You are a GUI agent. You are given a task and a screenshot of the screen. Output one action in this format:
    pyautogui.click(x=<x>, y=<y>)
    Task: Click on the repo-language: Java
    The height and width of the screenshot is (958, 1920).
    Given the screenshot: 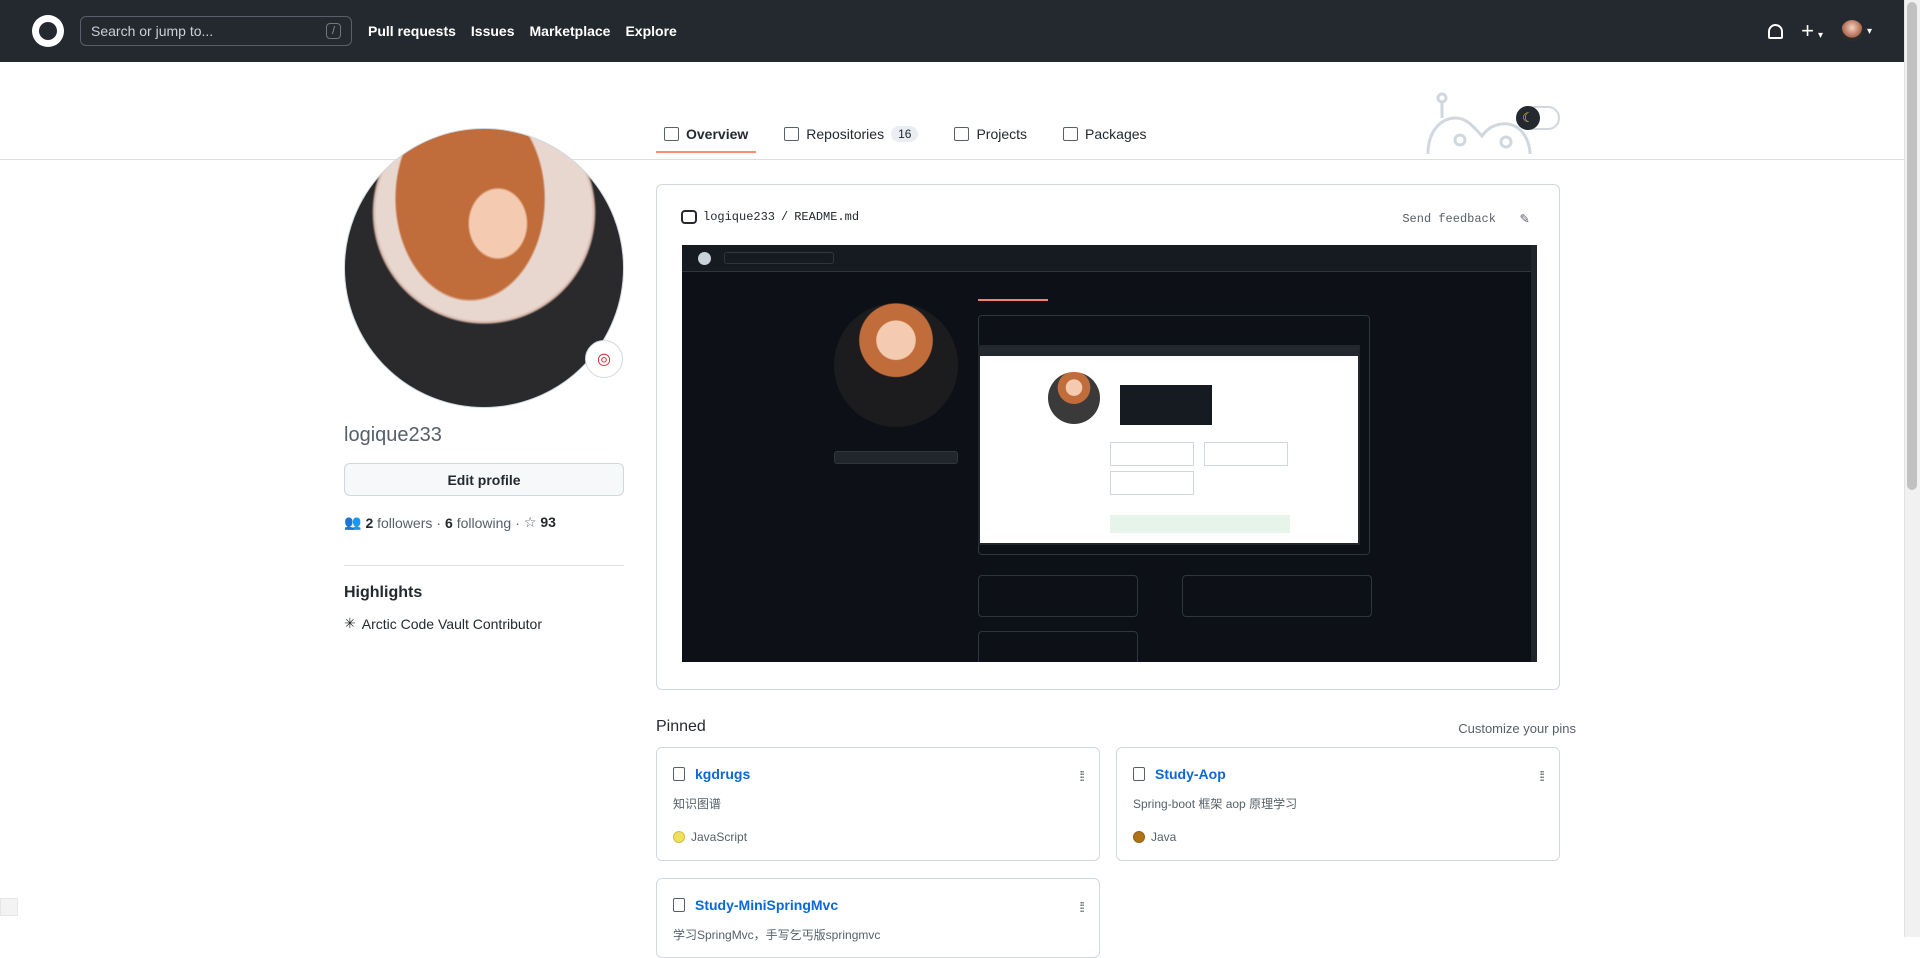 What is the action you would take?
    pyautogui.click(x=1154, y=837)
    